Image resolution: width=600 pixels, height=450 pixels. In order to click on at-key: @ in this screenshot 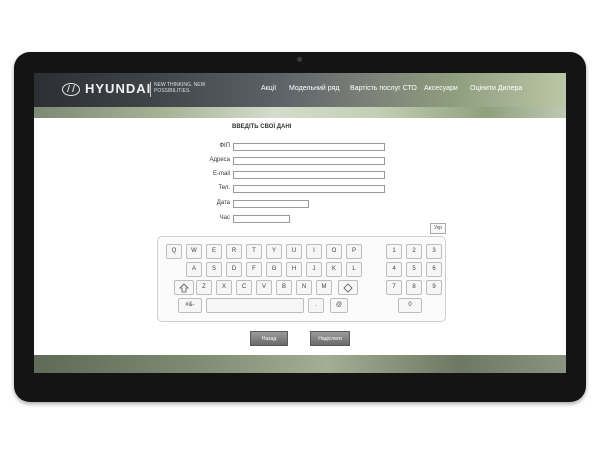, I will do `click(339, 305)`.